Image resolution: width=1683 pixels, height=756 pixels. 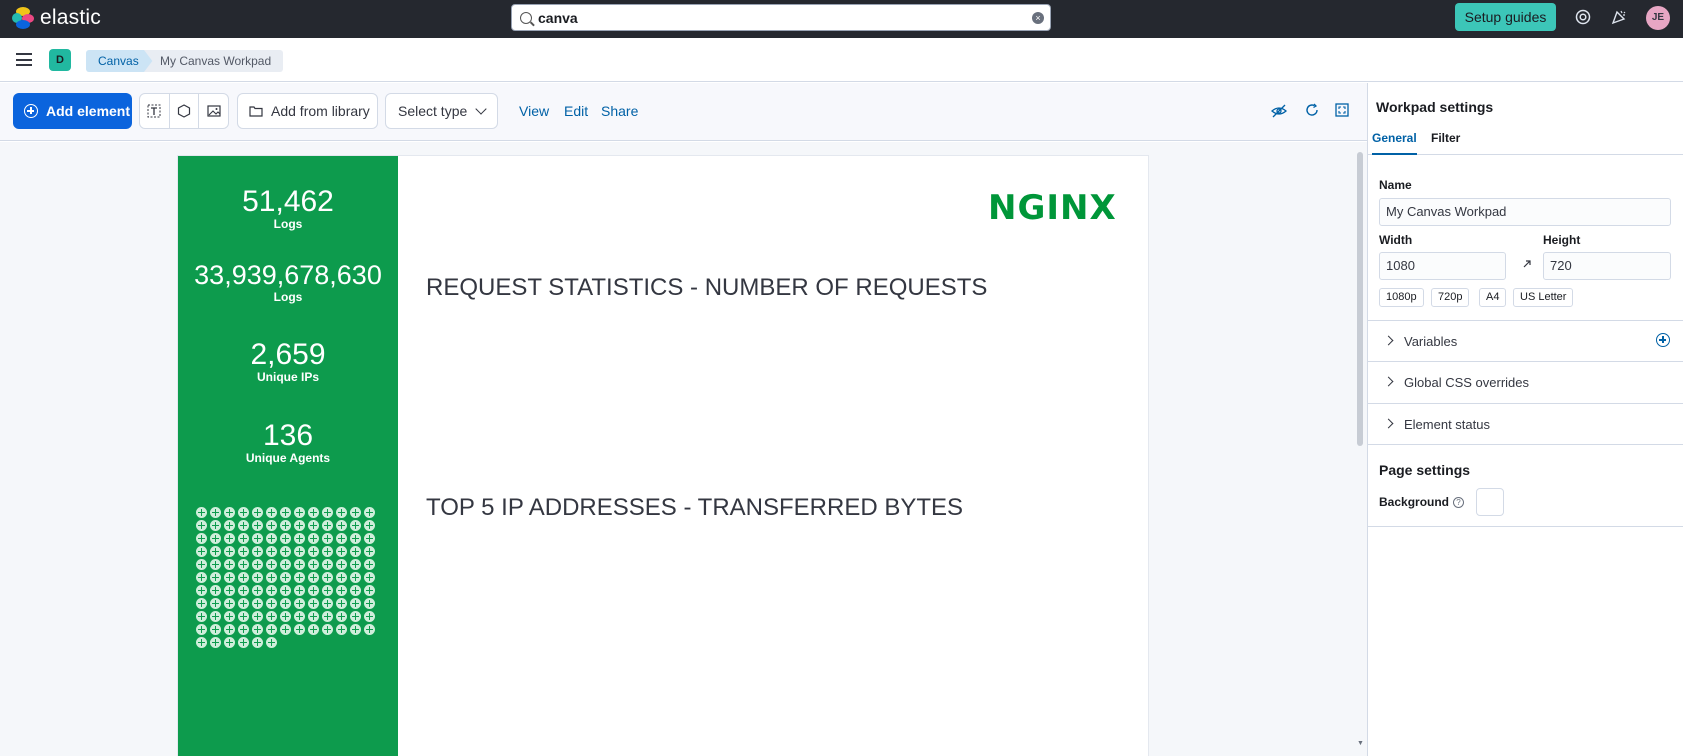 What do you see at coordinates (558, 17) in the screenshot?
I see `search-value: canva` at bounding box center [558, 17].